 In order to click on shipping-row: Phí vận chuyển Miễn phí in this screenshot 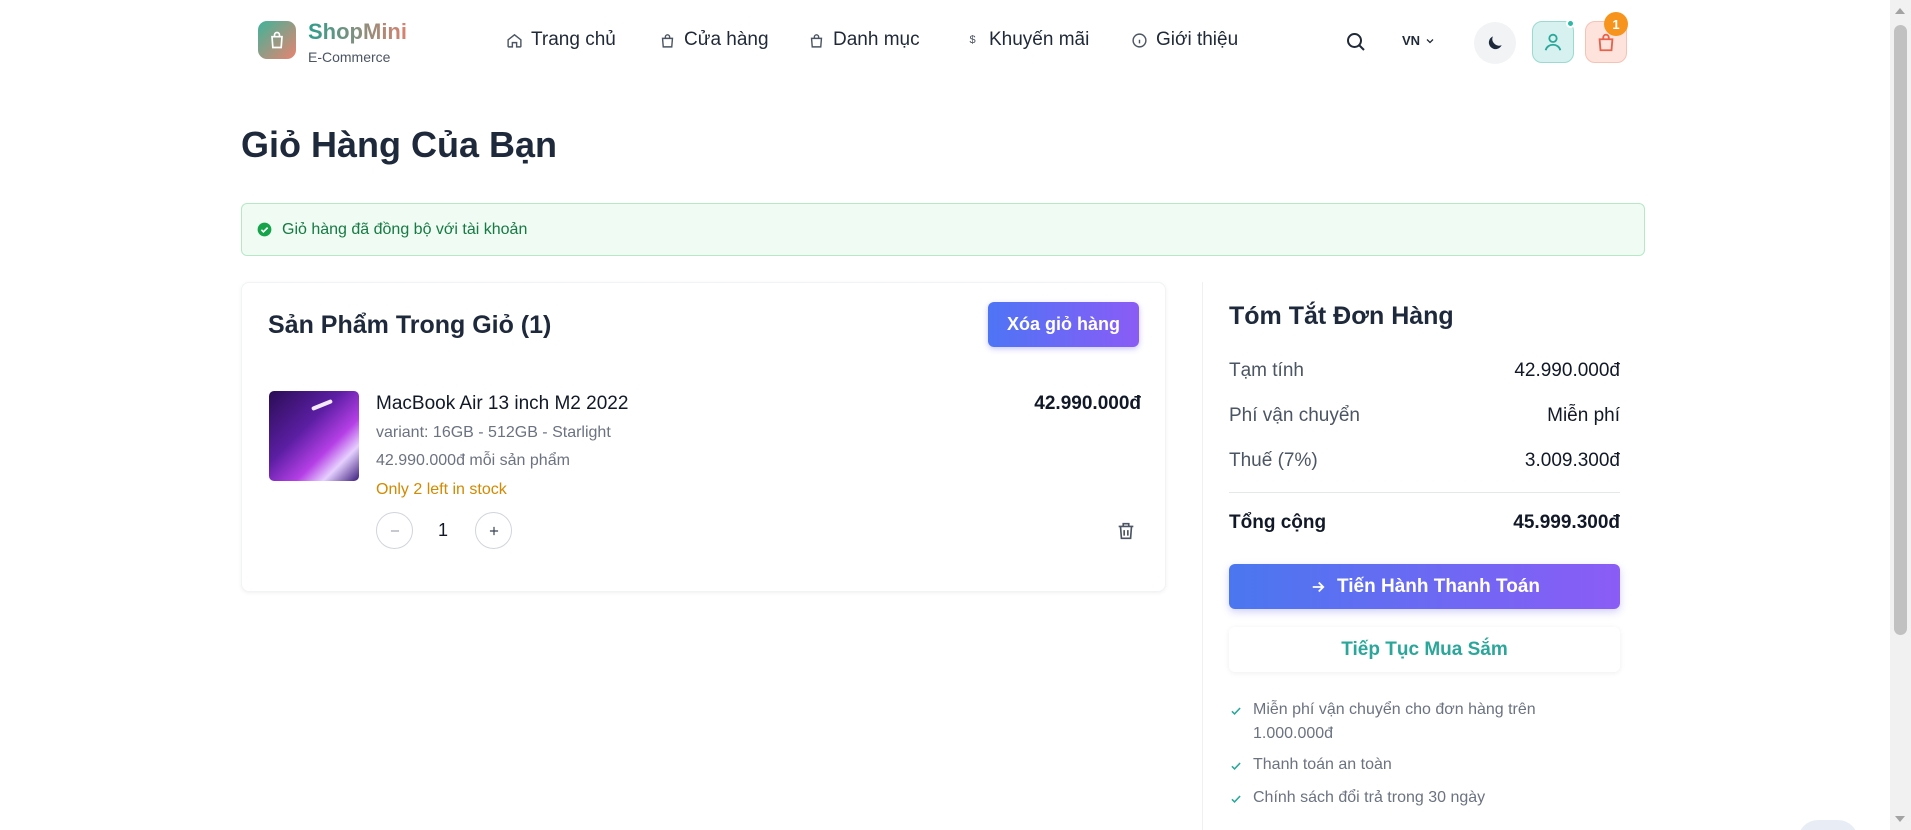, I will do `click(1424, 416)`.